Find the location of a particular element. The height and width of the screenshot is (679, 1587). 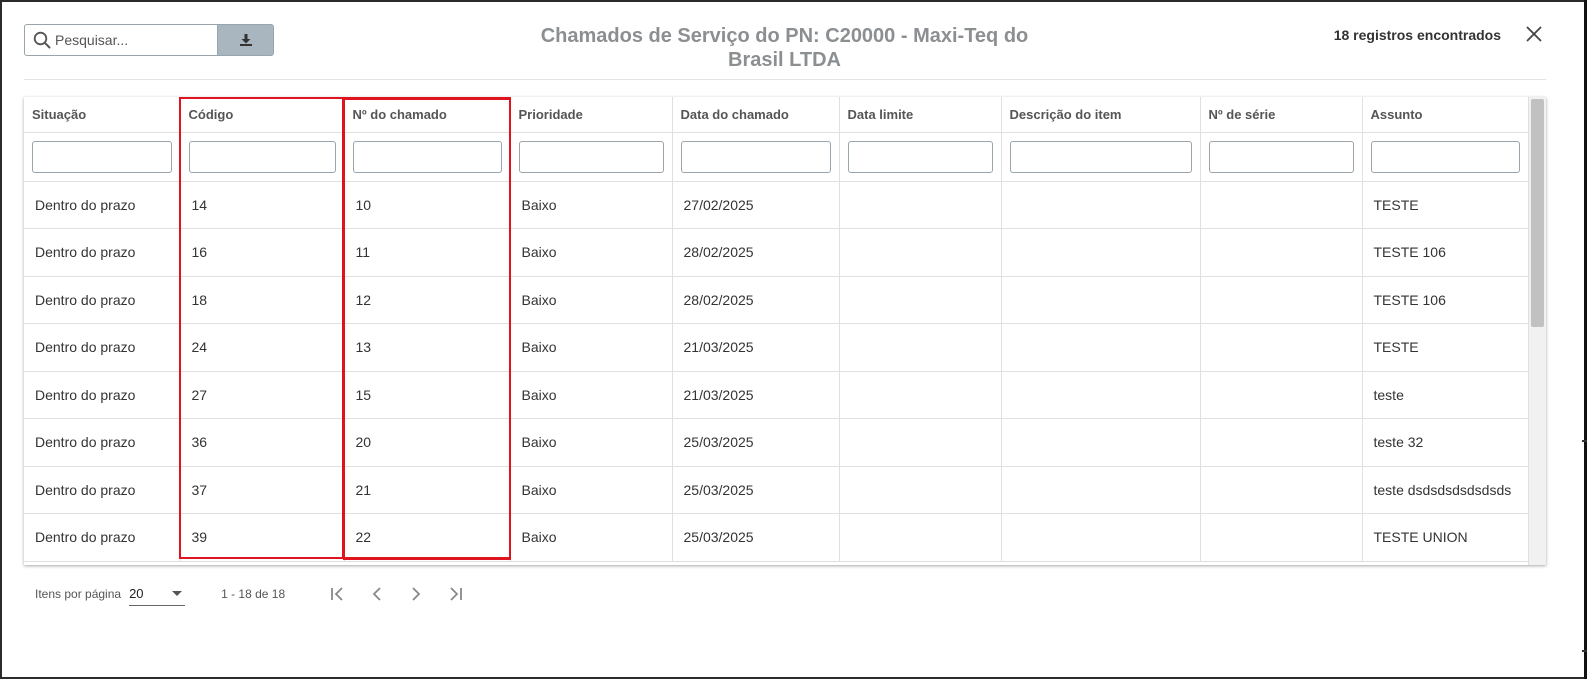

search-box is located at coordinates (120, 40).